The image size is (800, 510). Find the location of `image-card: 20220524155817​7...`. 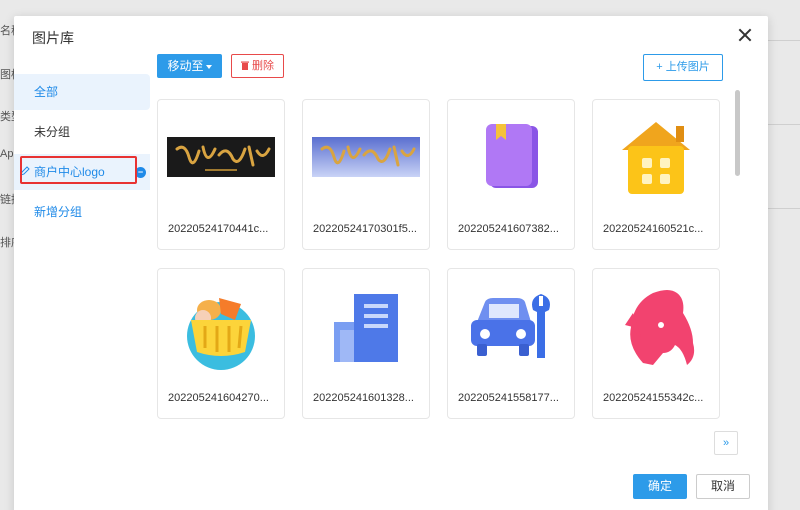

image-card: 20220524155817​7... is located at coordinates (511, 343).